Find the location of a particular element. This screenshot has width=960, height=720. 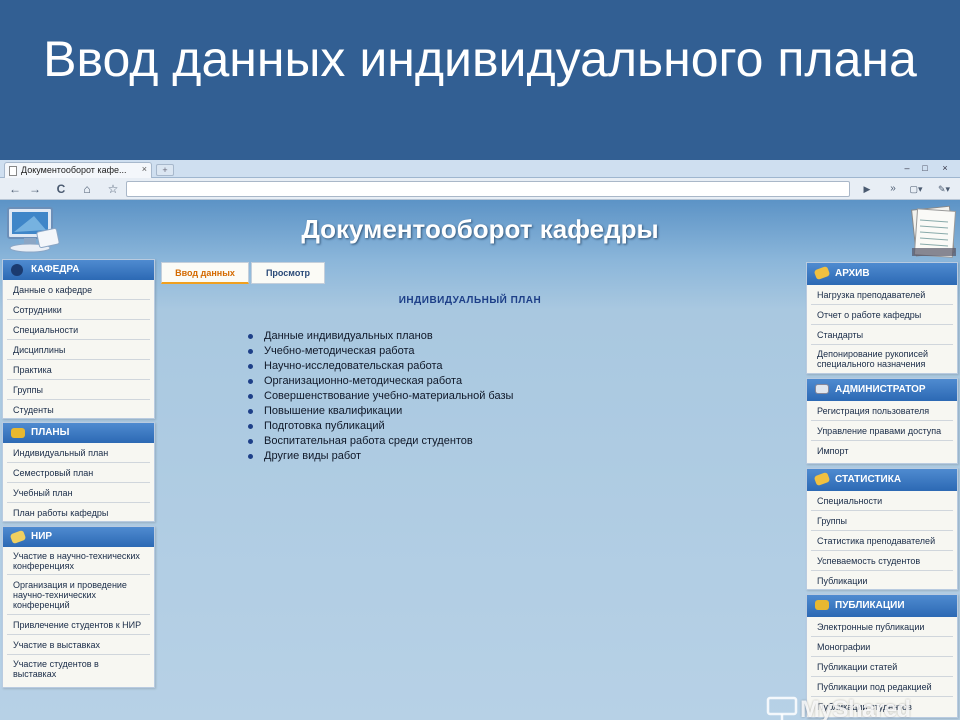

panel-header: АРХИВ is located at coordinates (882, 274).